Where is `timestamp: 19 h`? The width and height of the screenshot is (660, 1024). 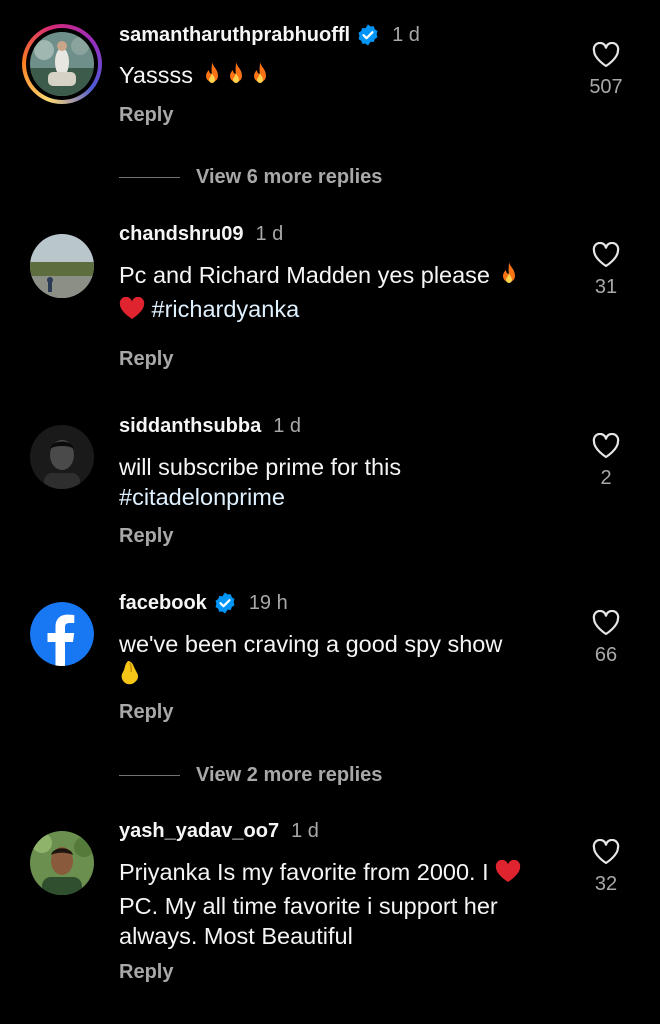 timestamp: 19 h is located at coordinates (268, 602).